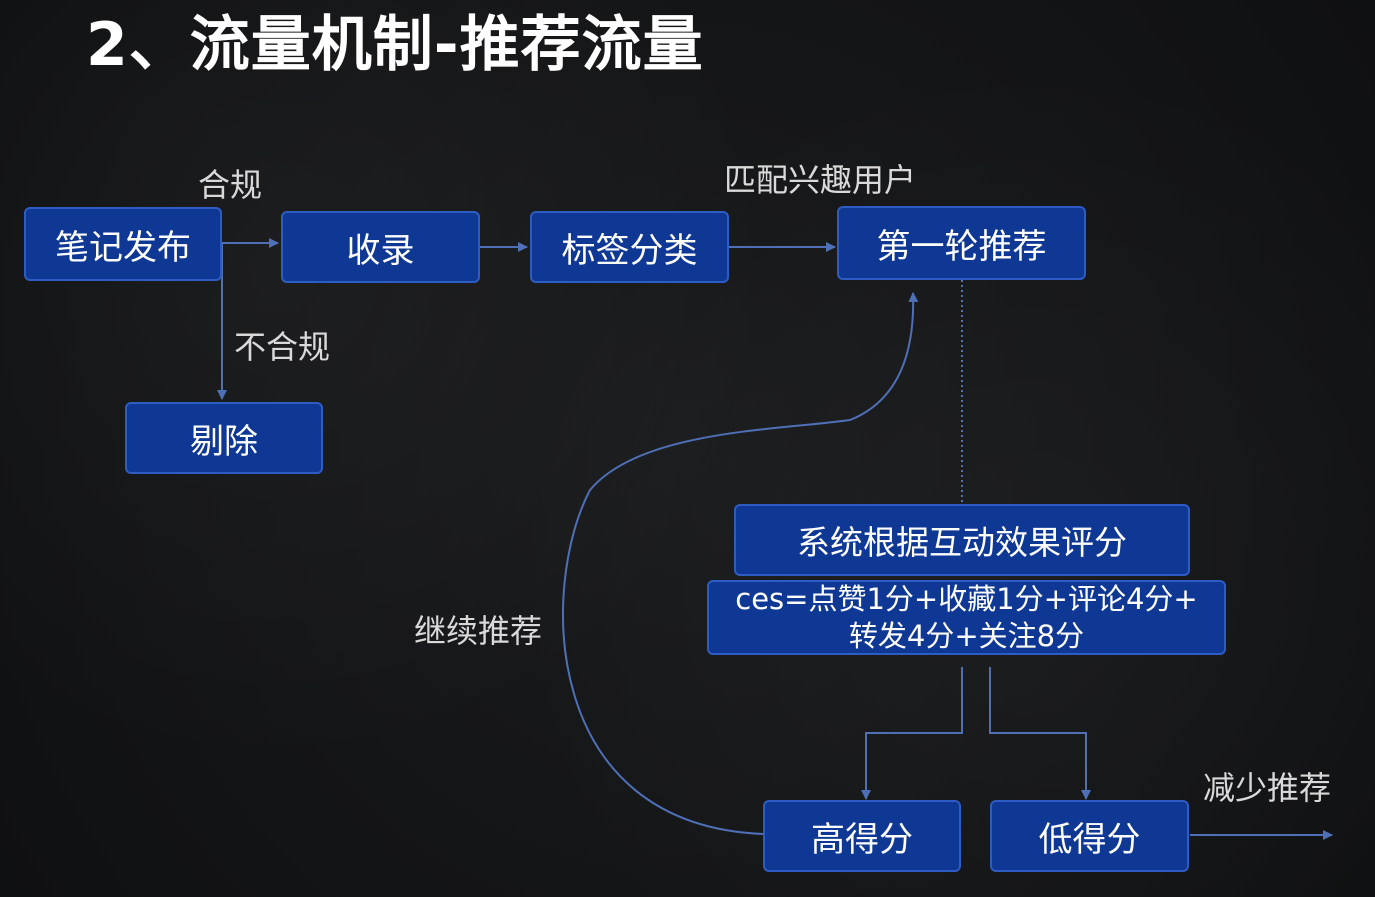 The width and height of the screenshot is (1375, 897). What do you see at coordinates (961, 243) in the screenshot?
I see `node-first-round: 第一轮推荐` at bounding box center [961, 243].